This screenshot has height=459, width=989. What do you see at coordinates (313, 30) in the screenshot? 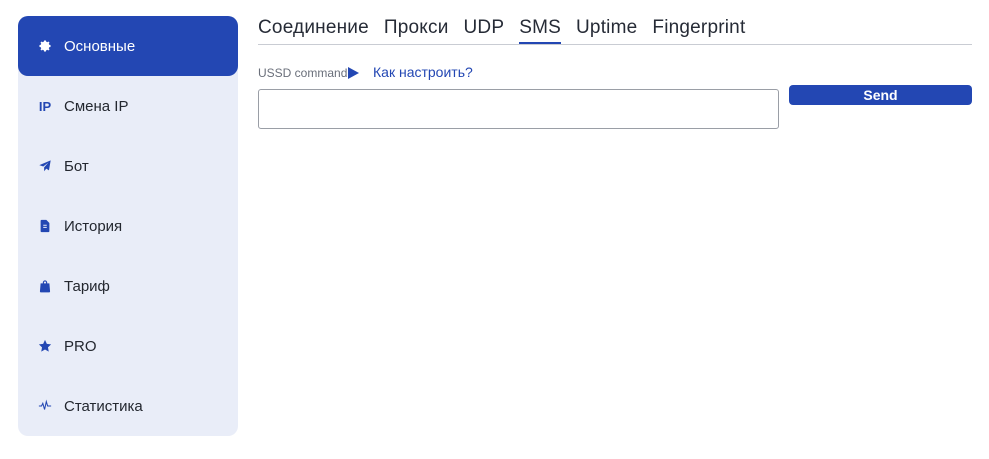
I see `tab-connection: Соединение` at bounding box center [313, 30].